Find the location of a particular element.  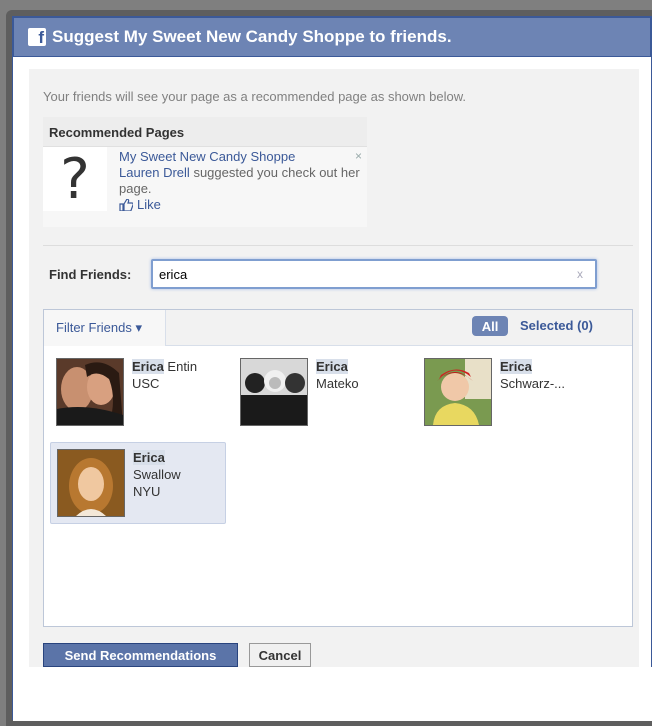

like-label: Like is located at coordinates (149, 204).